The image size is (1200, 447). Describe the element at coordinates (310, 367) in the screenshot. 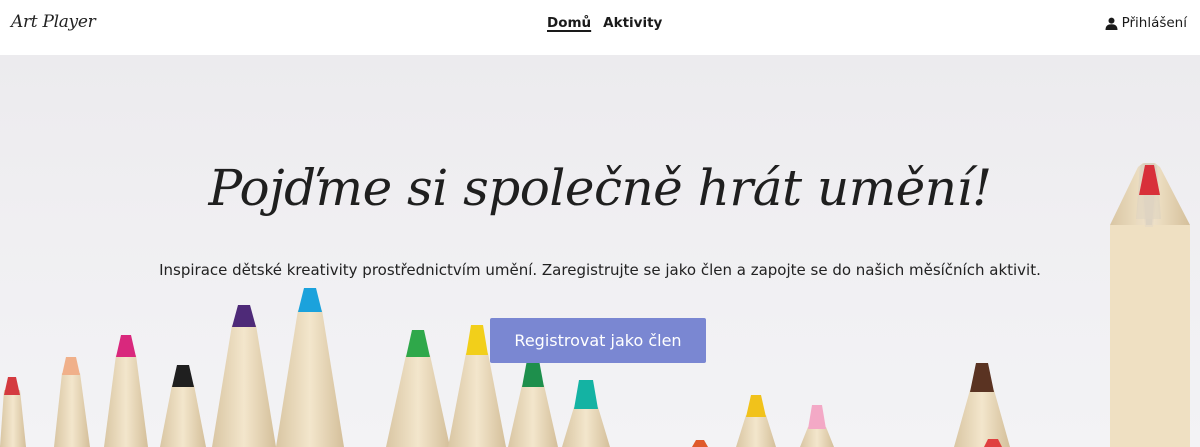

I see `pencil-blue` at that location.